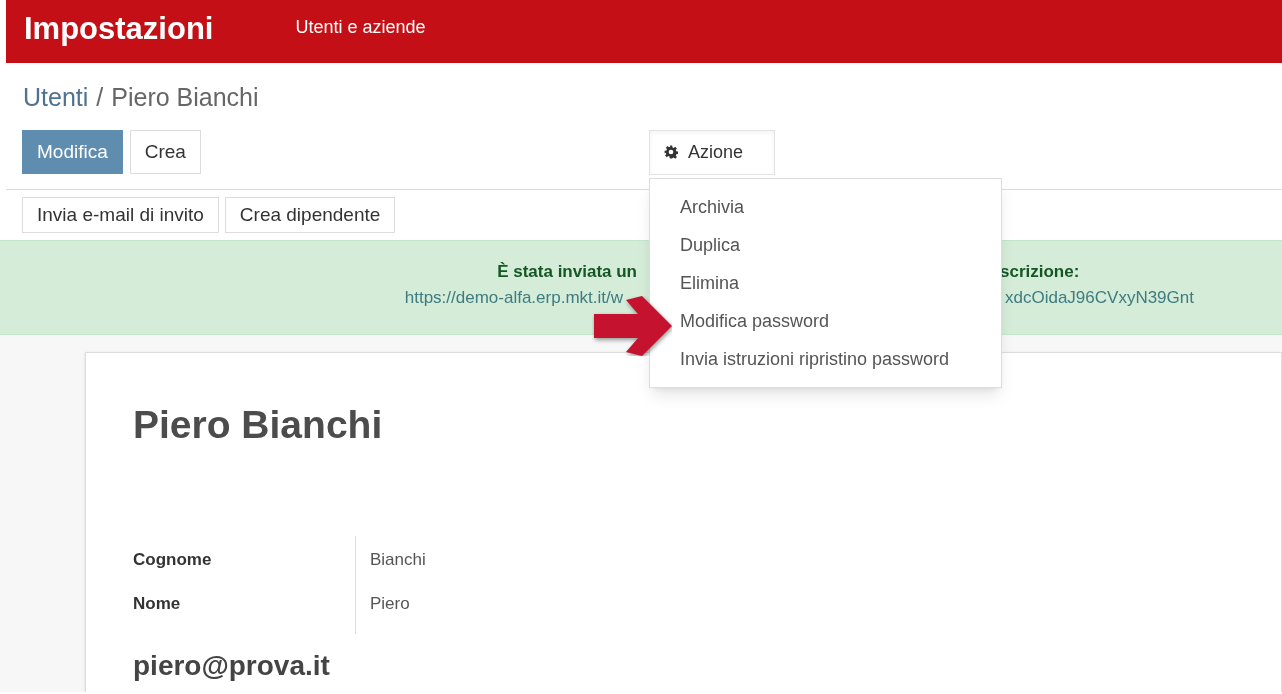 The width and height of the screenshot is (1282, 694). I want to click on alert-link: xdcOidaJ96CVxyN39Gnt, so click(1099, 297).